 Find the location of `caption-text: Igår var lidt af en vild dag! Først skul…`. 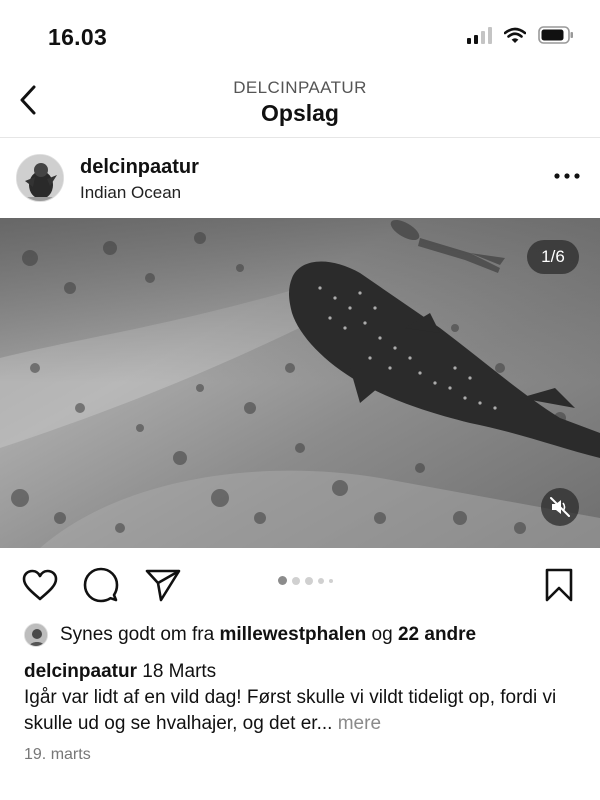

caption-text: Igår var lidt af en vild dag! Først skul… is located at coordinates (290, 710).